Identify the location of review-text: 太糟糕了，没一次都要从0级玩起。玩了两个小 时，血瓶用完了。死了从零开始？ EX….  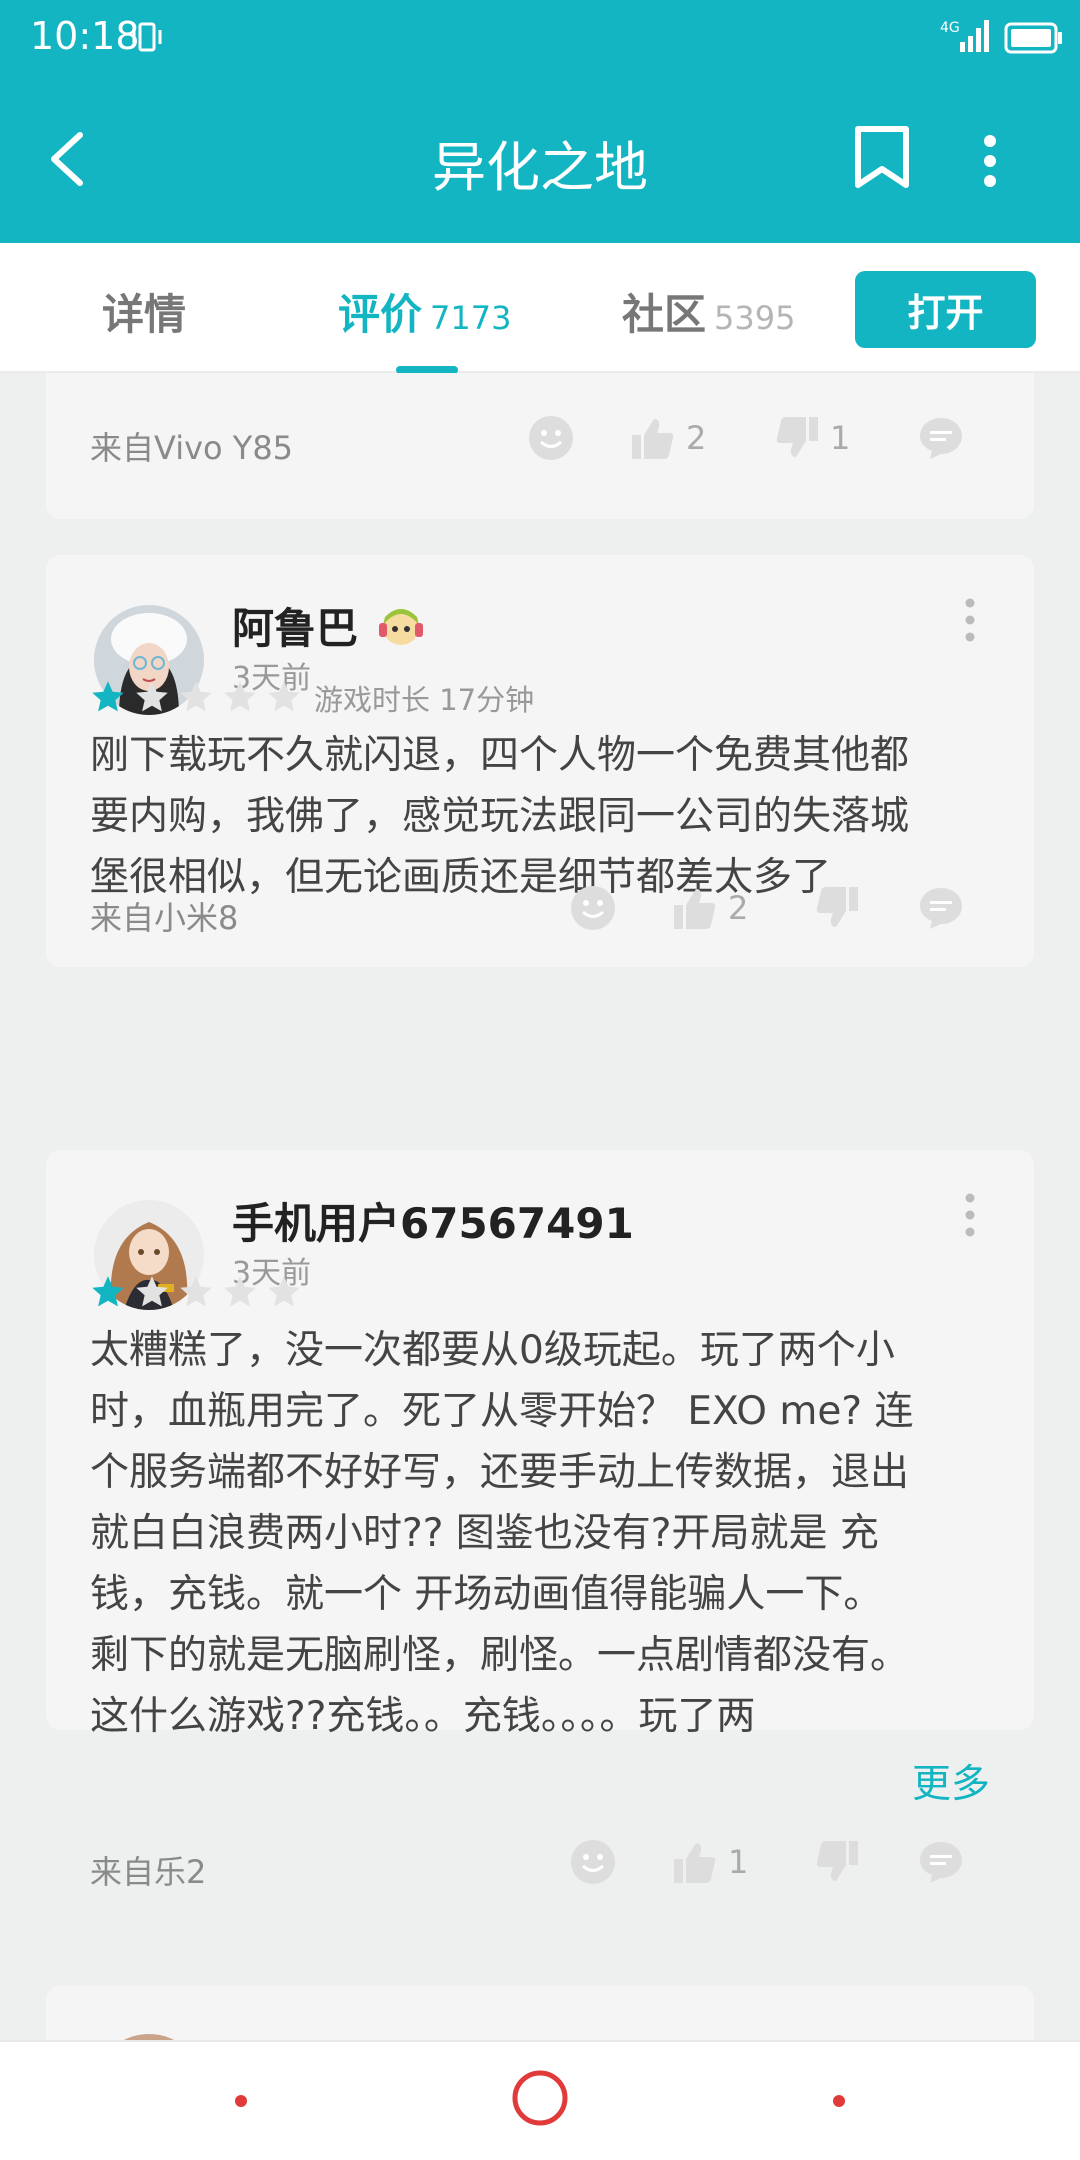
(502, 1533).